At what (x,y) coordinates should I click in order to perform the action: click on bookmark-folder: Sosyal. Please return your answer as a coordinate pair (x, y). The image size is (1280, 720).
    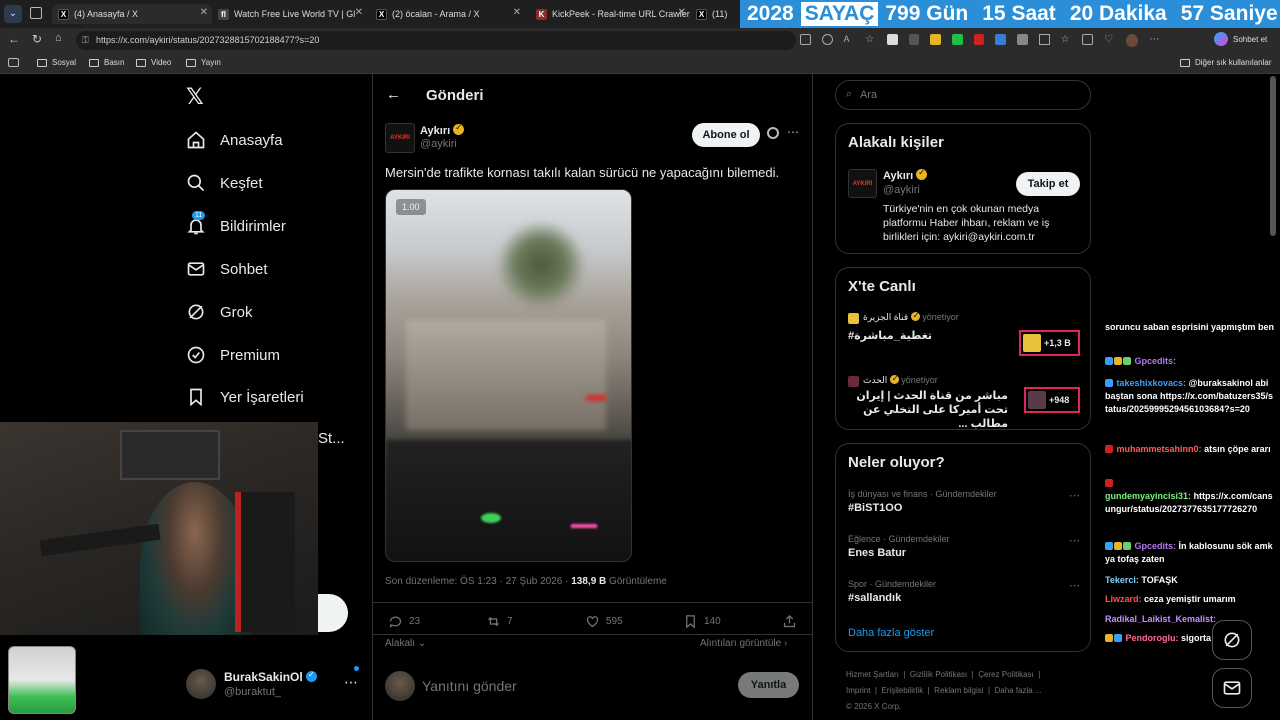
    Looking at the image, I should click on (56, 62).